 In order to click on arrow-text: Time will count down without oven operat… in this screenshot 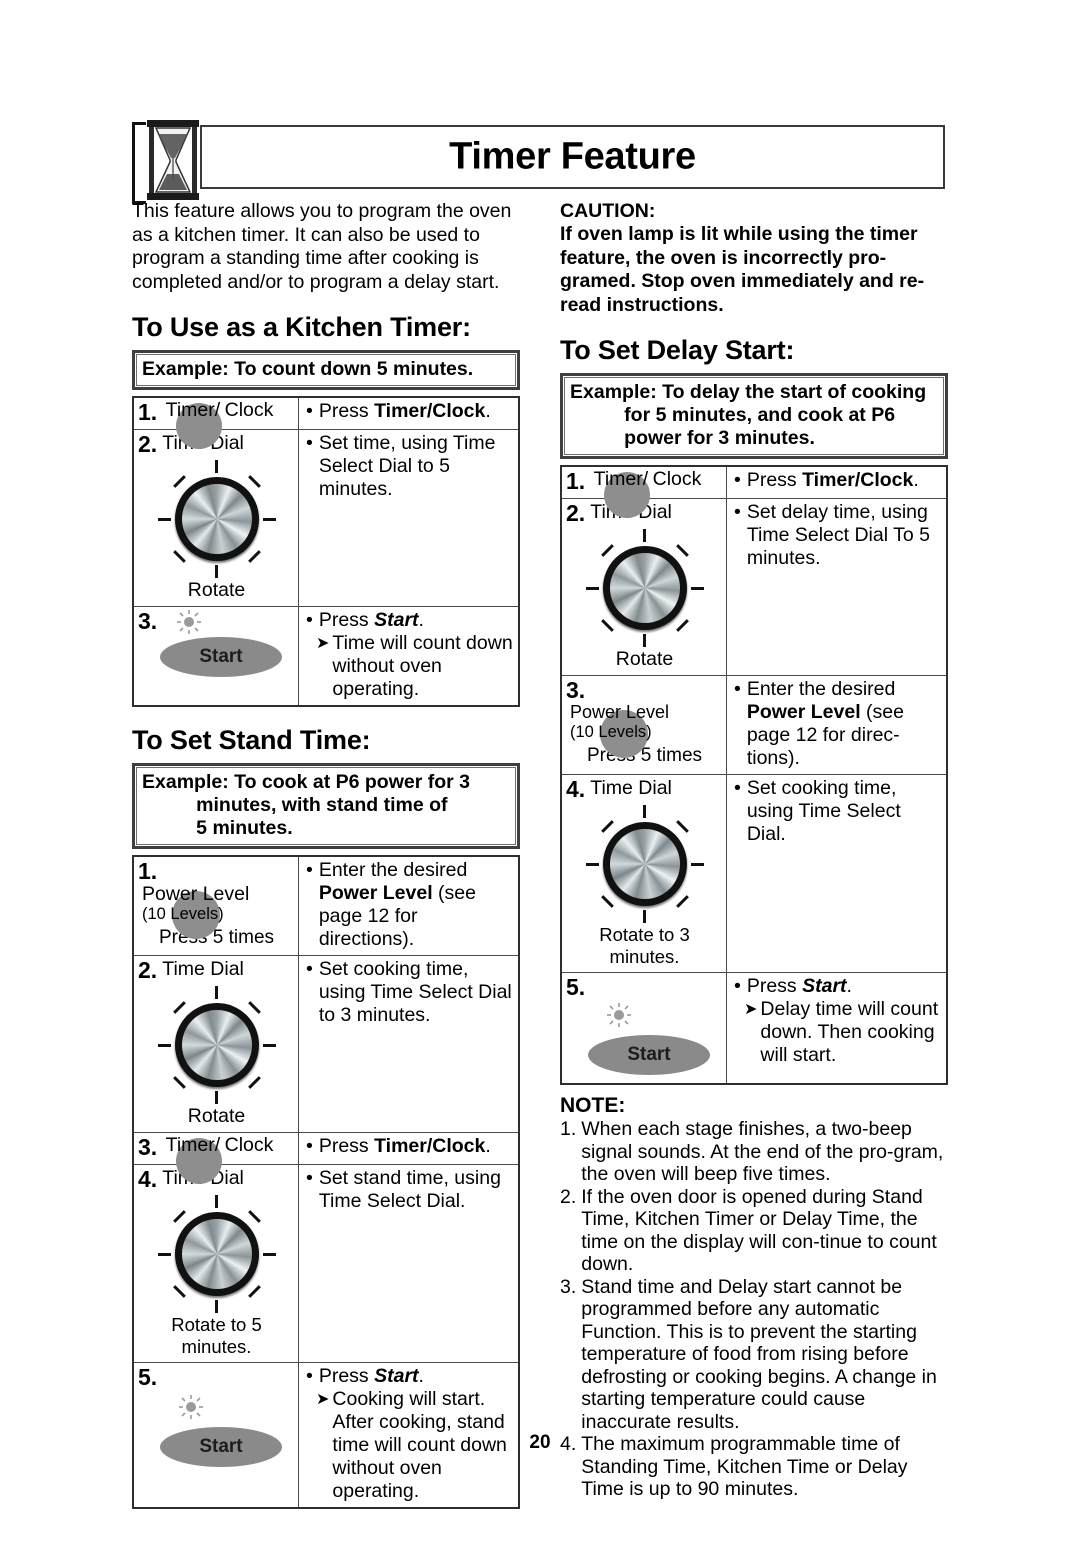, I will do `click(422, 666)`.